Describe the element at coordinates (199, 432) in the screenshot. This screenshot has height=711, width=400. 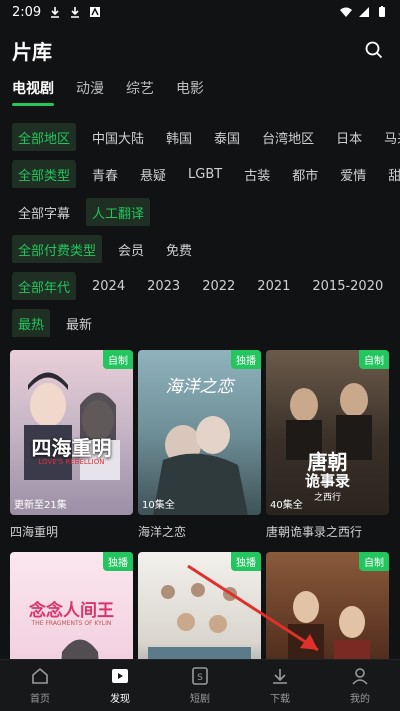
I see `poster-image: 海洋之恋 独播 10集全` at that location.